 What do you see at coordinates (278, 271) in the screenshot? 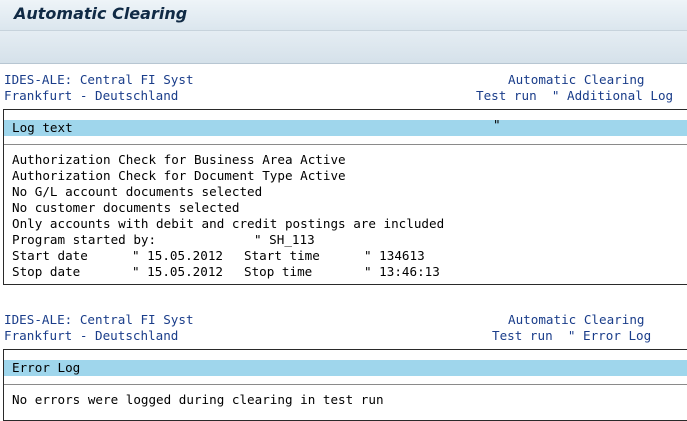
I see `stop-time-label: Stop time` at bounding box center [278, 271].